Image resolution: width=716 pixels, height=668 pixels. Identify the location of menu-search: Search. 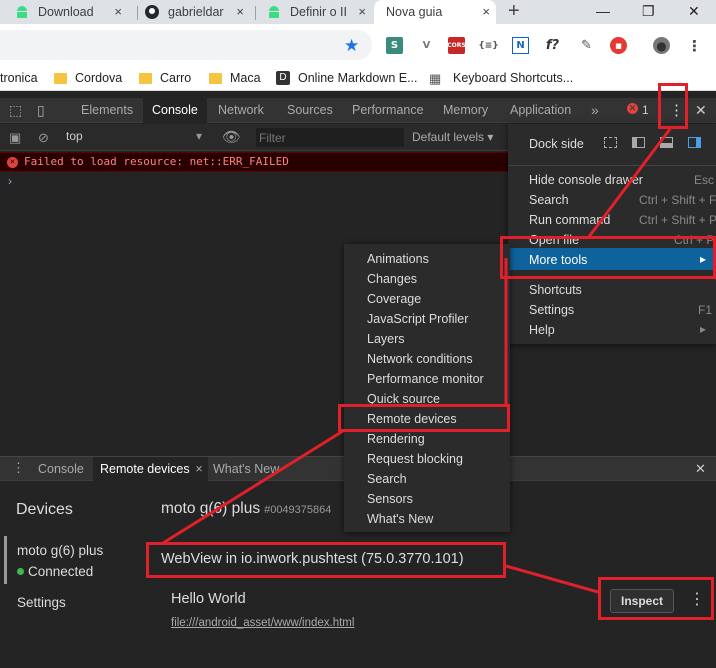
(549, 200).